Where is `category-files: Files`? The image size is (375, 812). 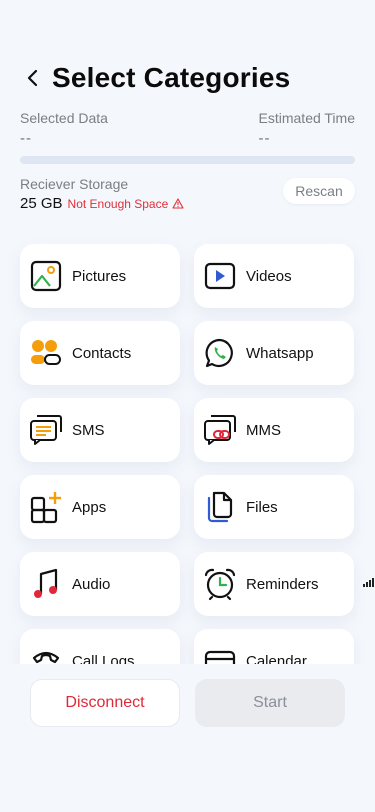 category-files: Files is located at coordinates (274, 507).